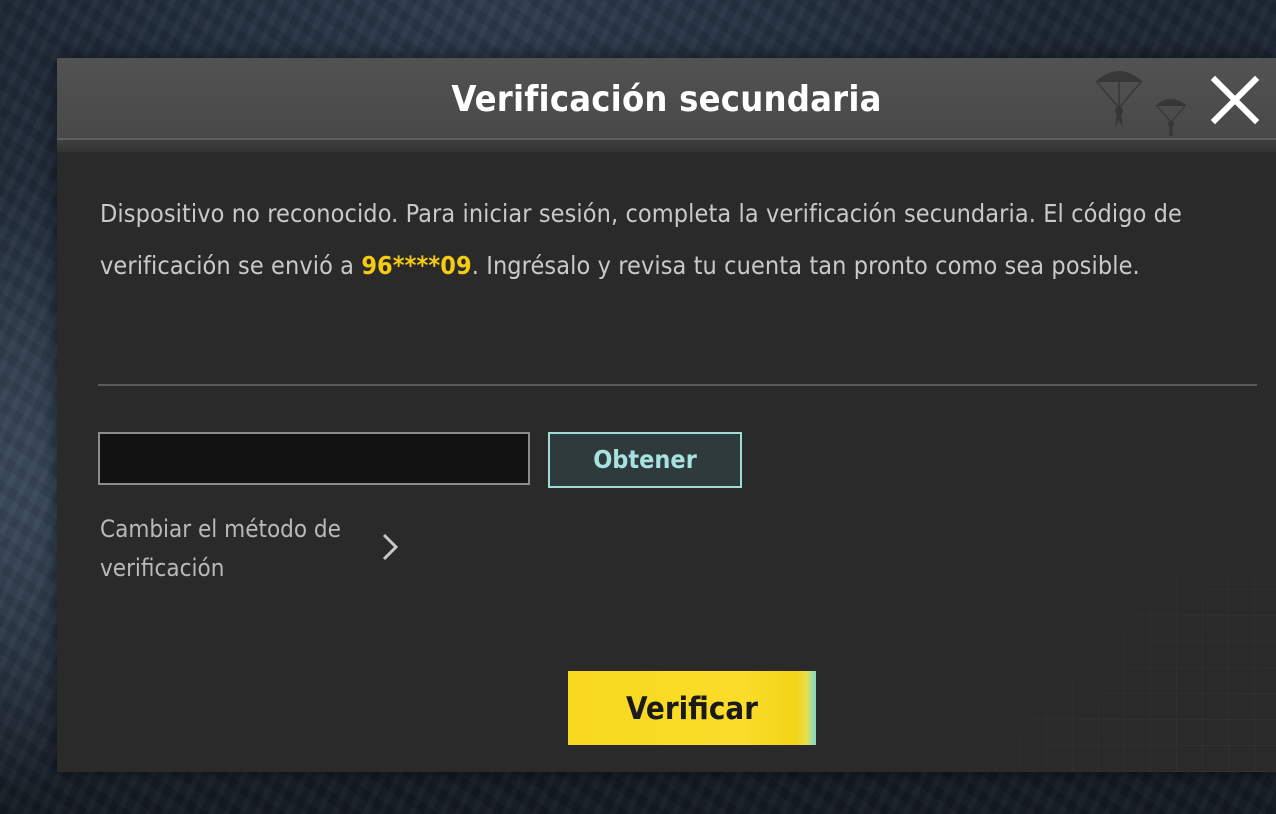 This screenshot has width=1276, height=814. Describe the element at coordinates (1141, 103) in the screenshot. I see `parachutes-decoration` at that location.